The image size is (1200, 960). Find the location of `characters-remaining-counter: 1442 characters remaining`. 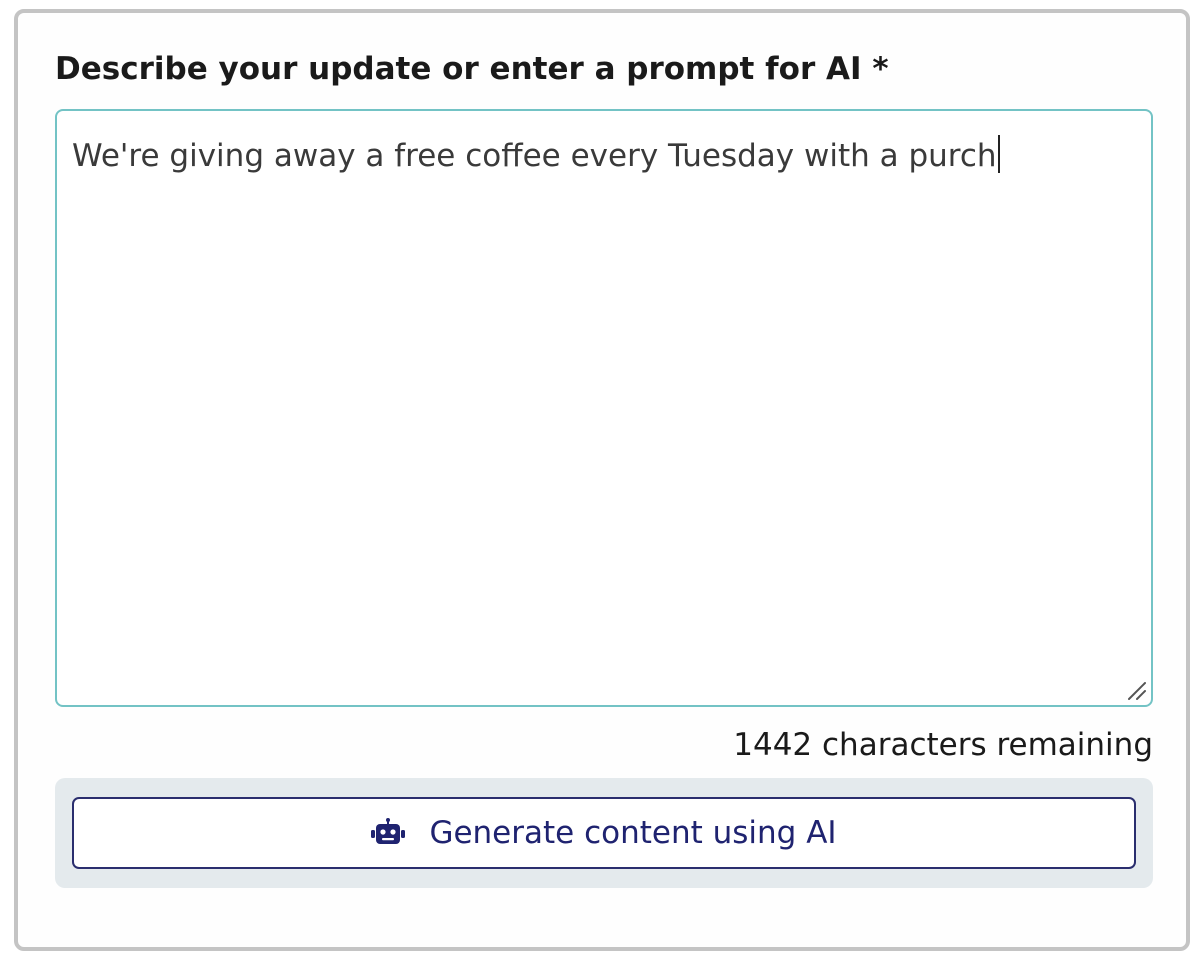

characters-remaining-counter: 1442 characters remaining is located at coordinates (943, 745).